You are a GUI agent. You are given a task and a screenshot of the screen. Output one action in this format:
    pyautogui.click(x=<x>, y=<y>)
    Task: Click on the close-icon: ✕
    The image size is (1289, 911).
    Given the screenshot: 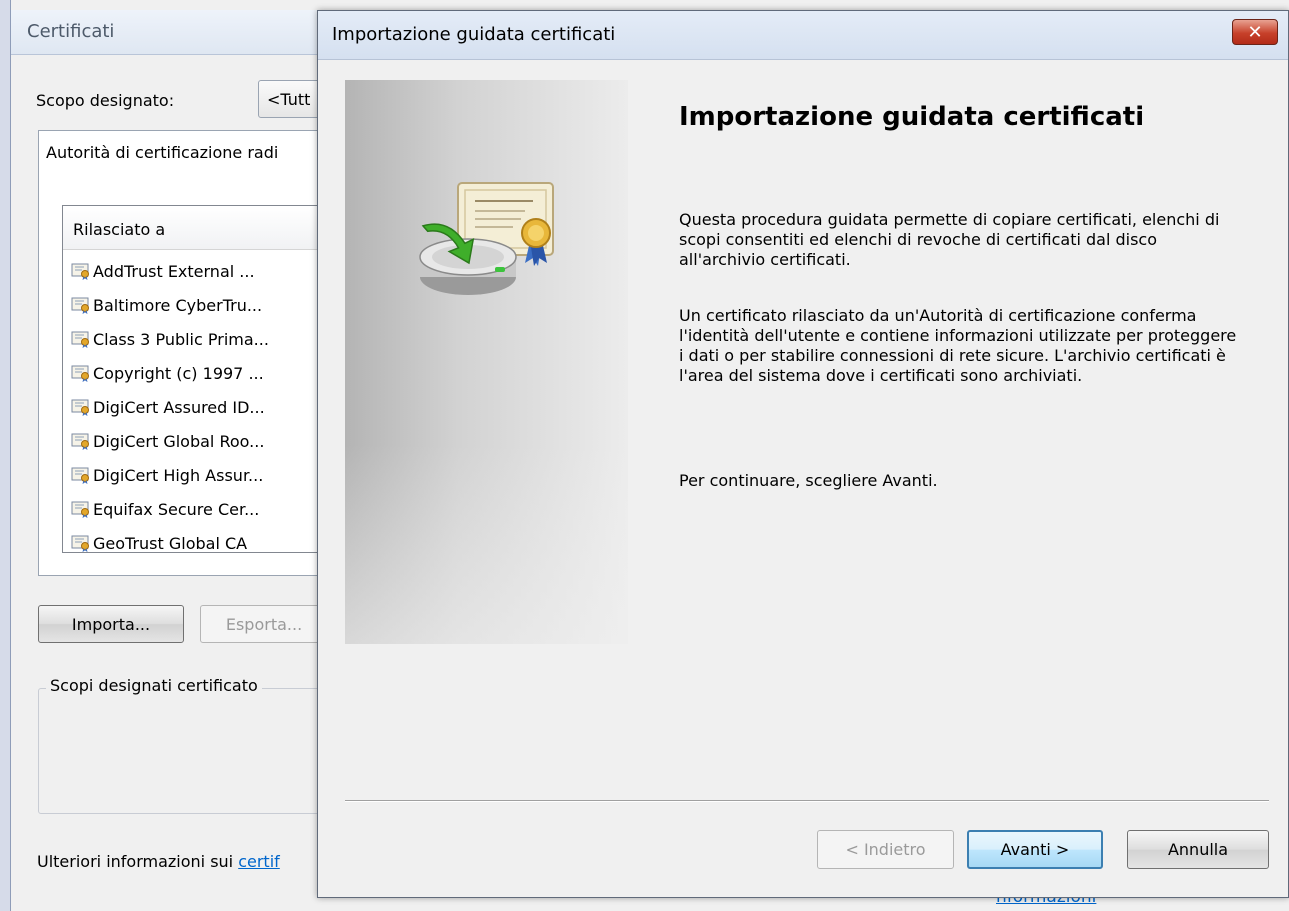 What is the action you would take?
    pyautogui.click(x=1255, y=32)
    